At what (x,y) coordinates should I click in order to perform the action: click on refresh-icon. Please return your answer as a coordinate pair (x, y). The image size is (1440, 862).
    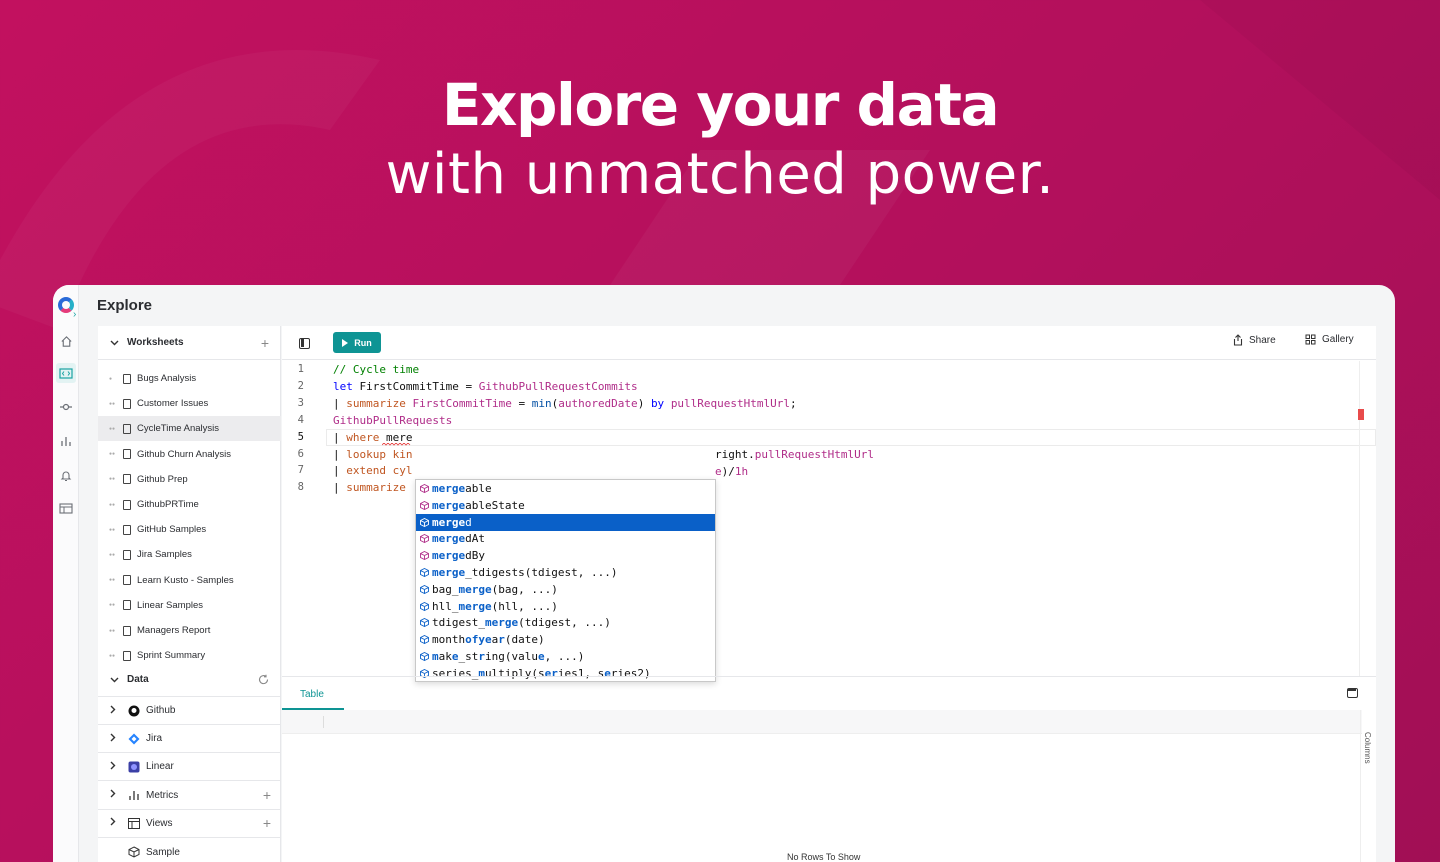
    Looking at the image, I should click on (263, 680).